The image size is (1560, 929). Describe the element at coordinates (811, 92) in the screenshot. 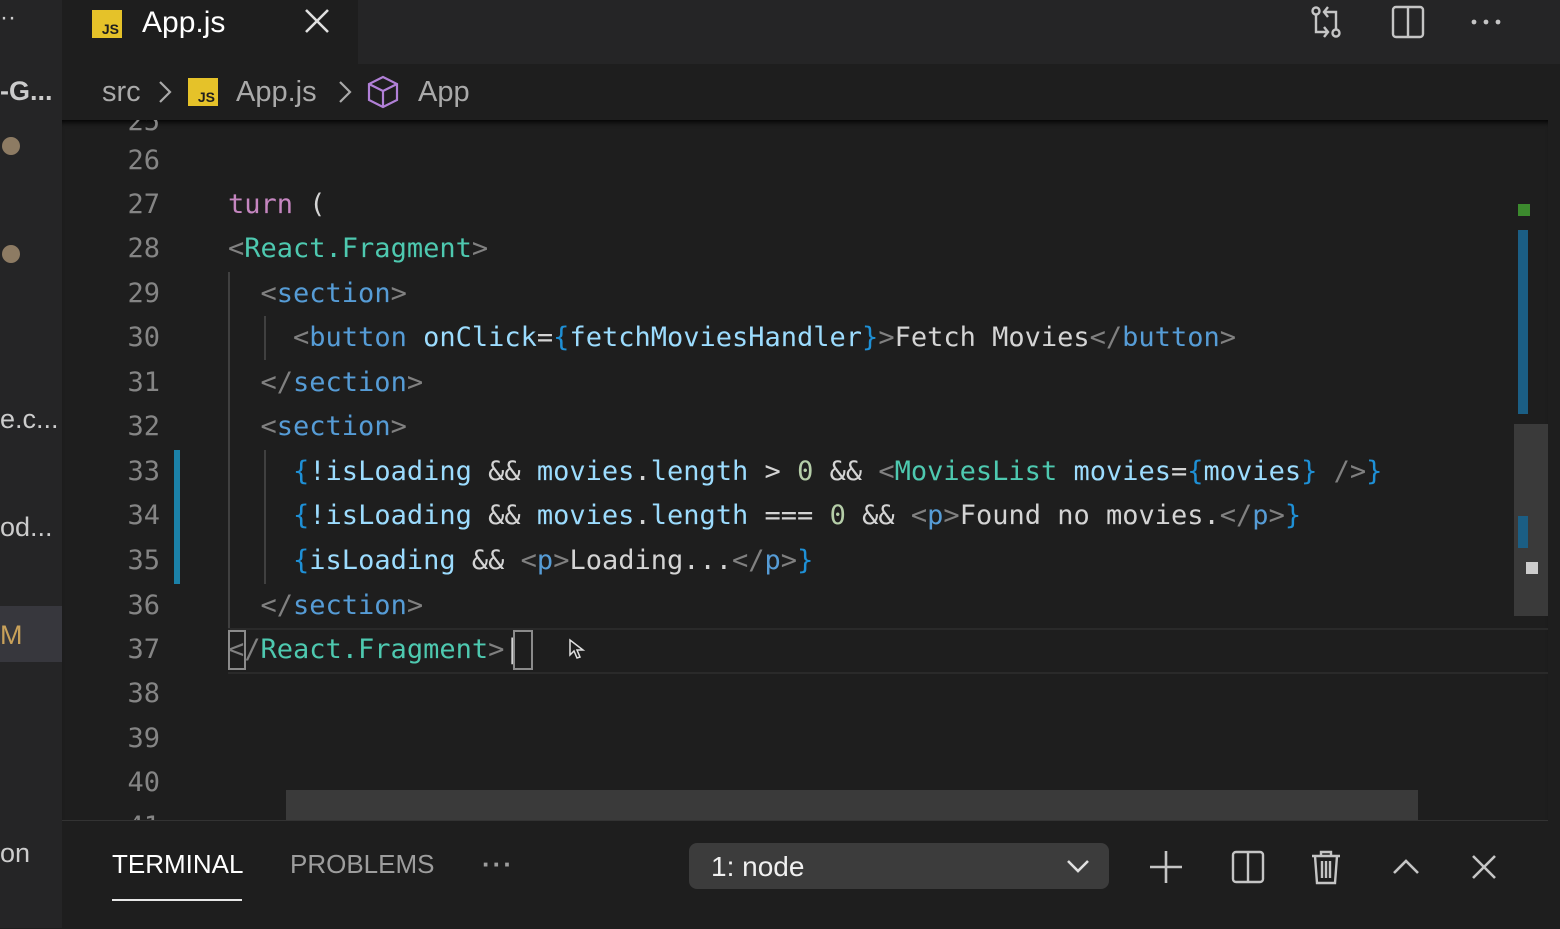

I see `breadcrumb: src JS App.js App` at that location.